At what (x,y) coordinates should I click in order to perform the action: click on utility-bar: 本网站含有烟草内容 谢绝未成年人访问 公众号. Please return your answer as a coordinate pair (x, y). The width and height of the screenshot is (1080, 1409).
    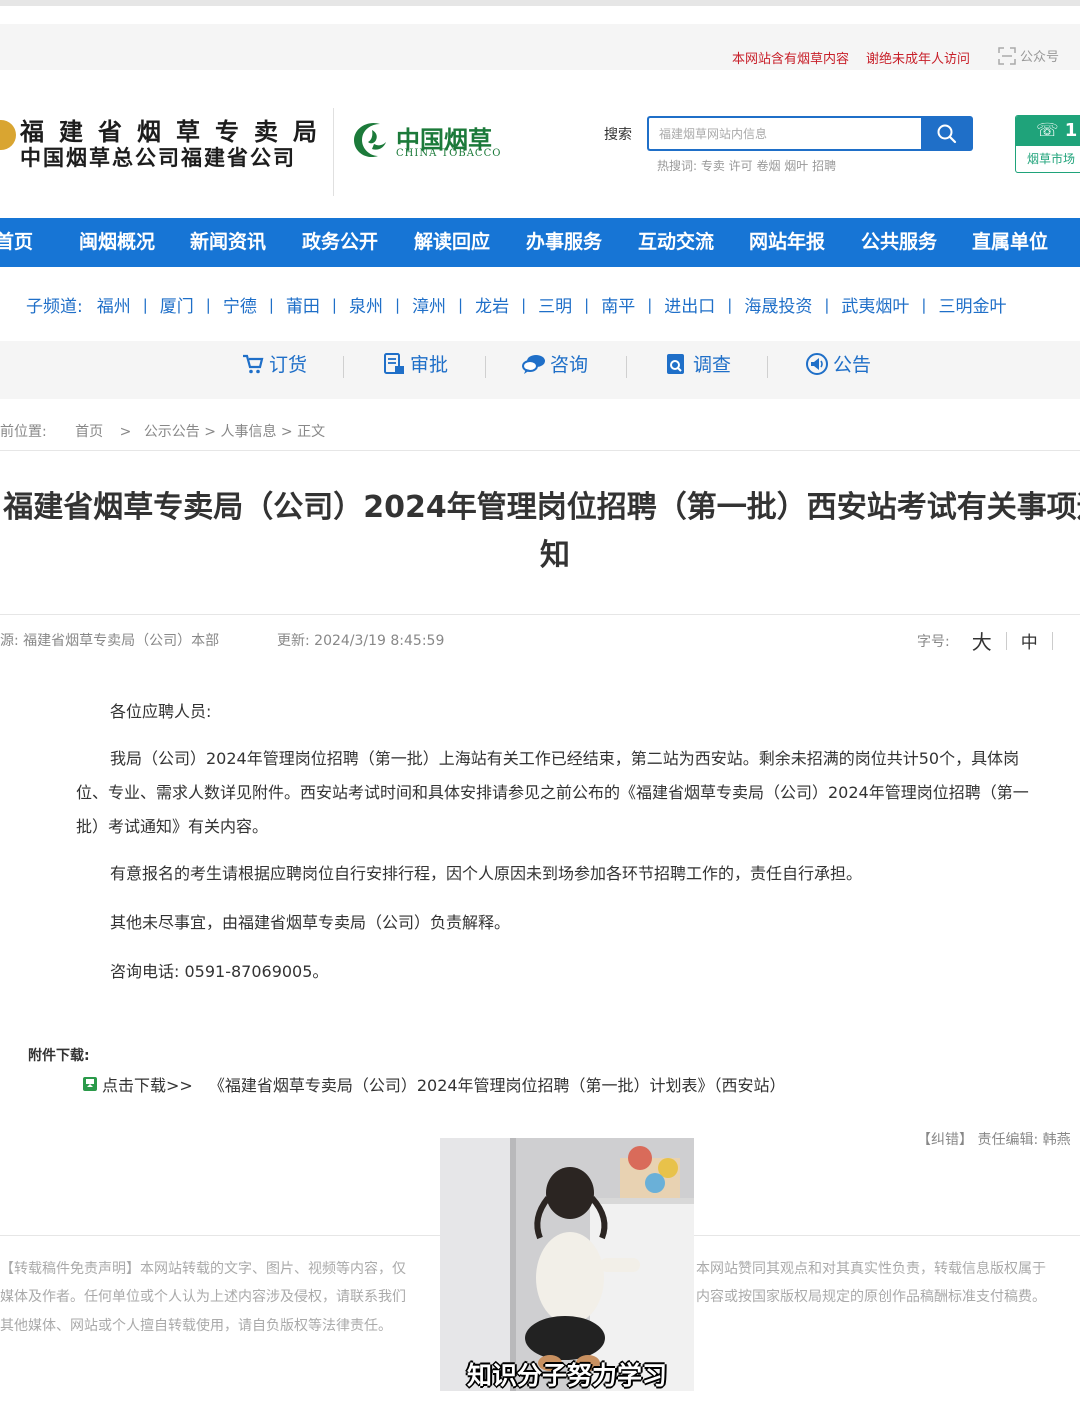
    Looking at the image, I should click on (540, 47).